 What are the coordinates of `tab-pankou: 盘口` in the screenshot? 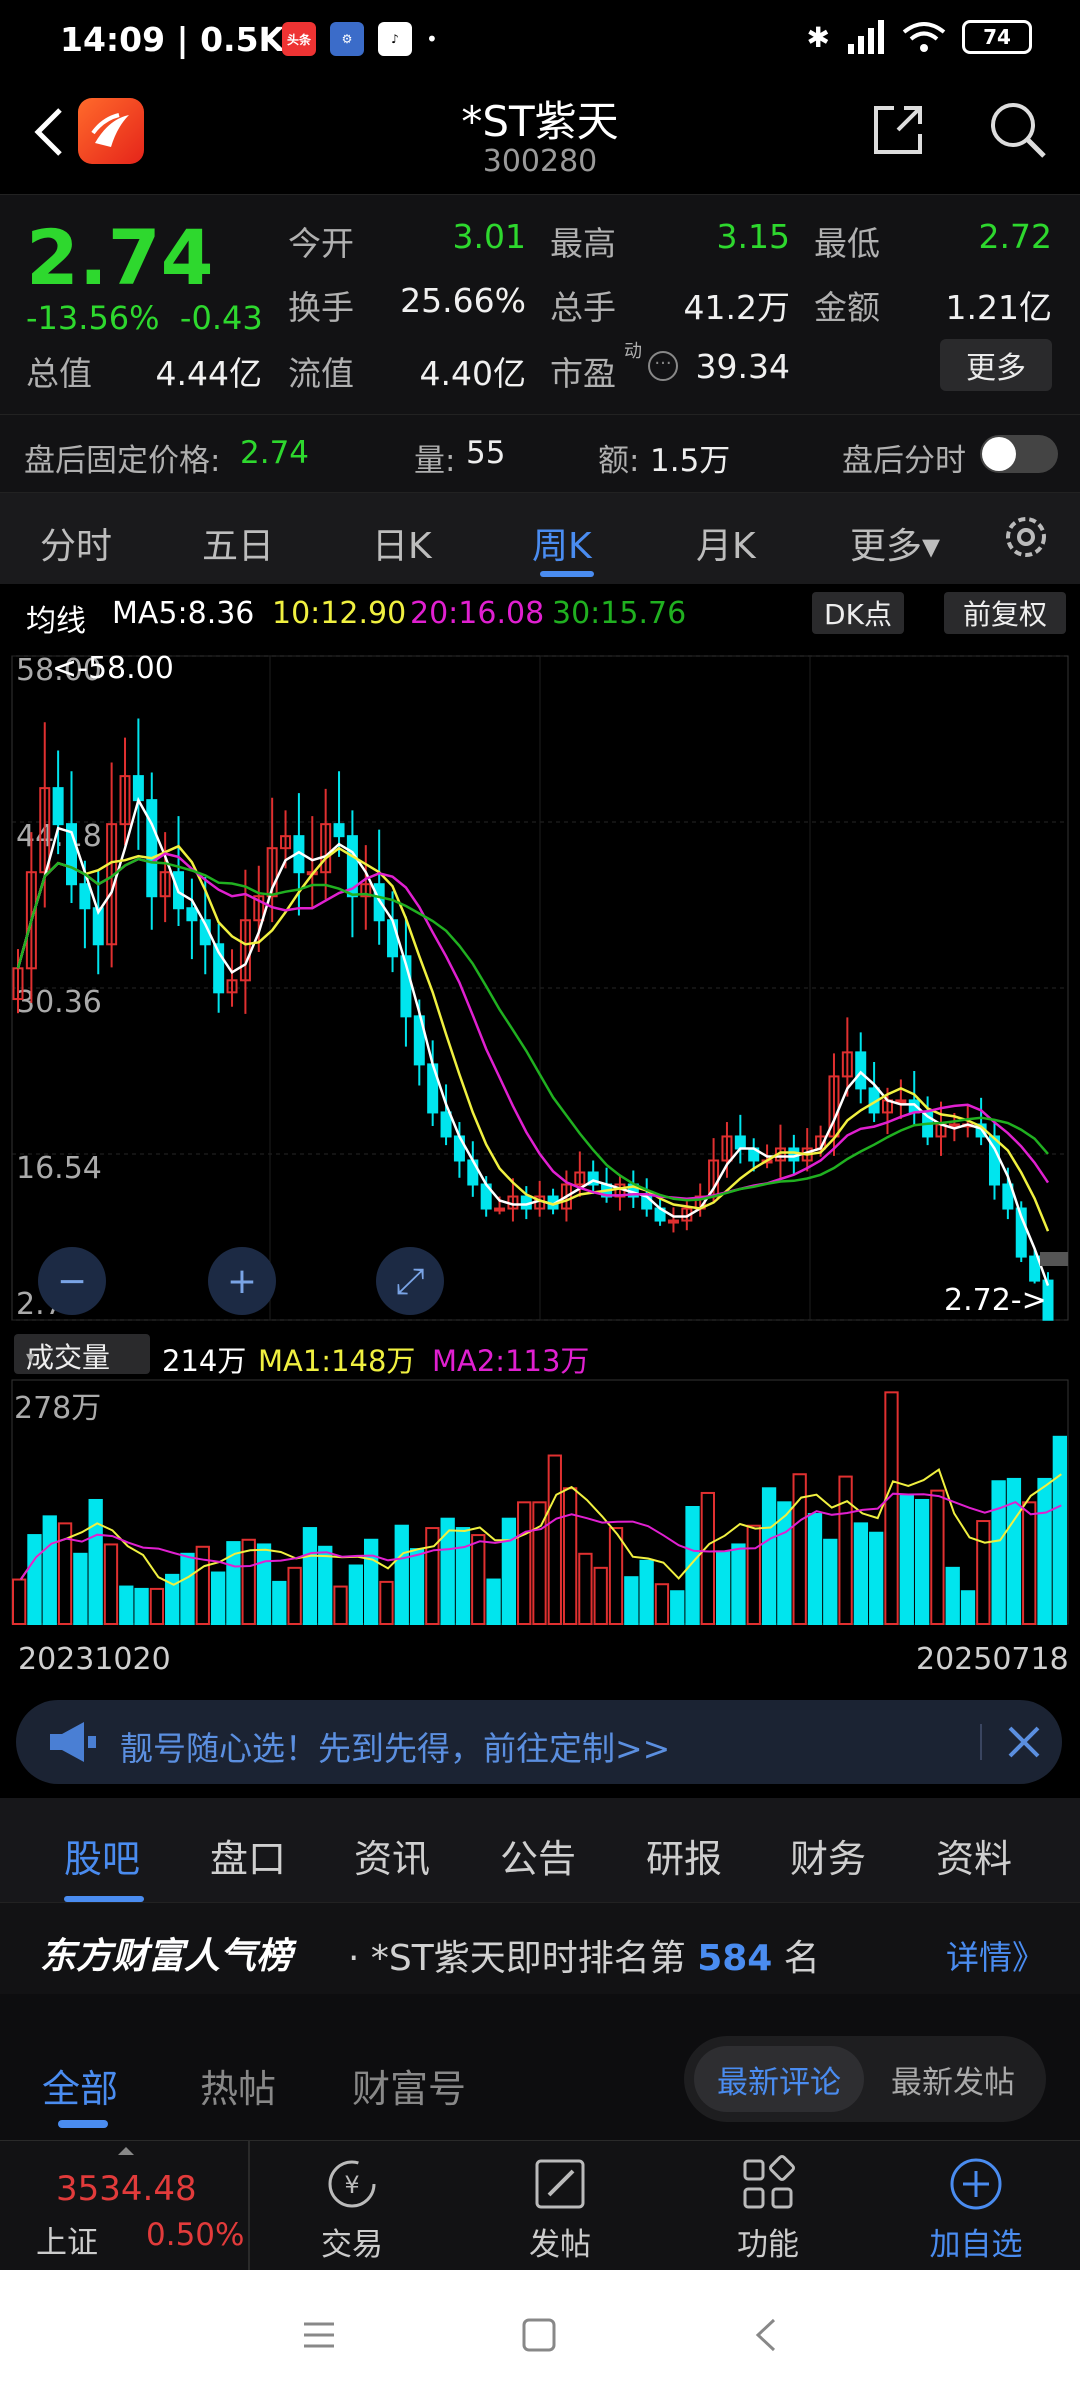 It's located at (248, 1855).